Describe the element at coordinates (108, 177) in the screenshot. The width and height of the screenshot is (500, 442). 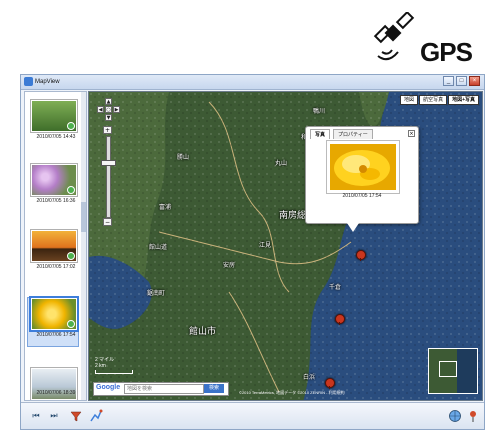
I see `zoom-slider-track` at that location.